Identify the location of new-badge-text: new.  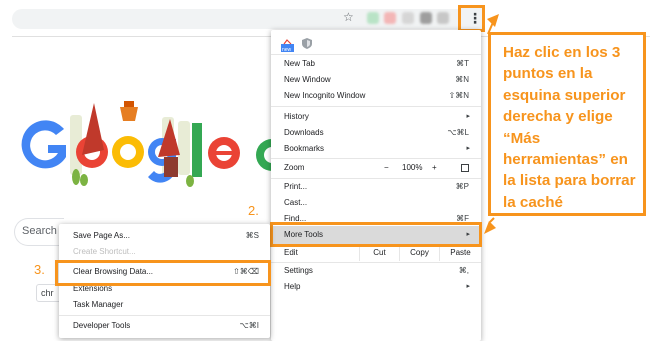
(287, 49).